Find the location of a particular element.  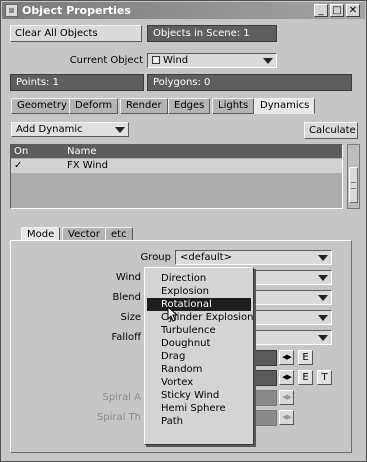

menu-item-cylinder-explosion: Cylinder Explosion is located at coordinates (200, 317).